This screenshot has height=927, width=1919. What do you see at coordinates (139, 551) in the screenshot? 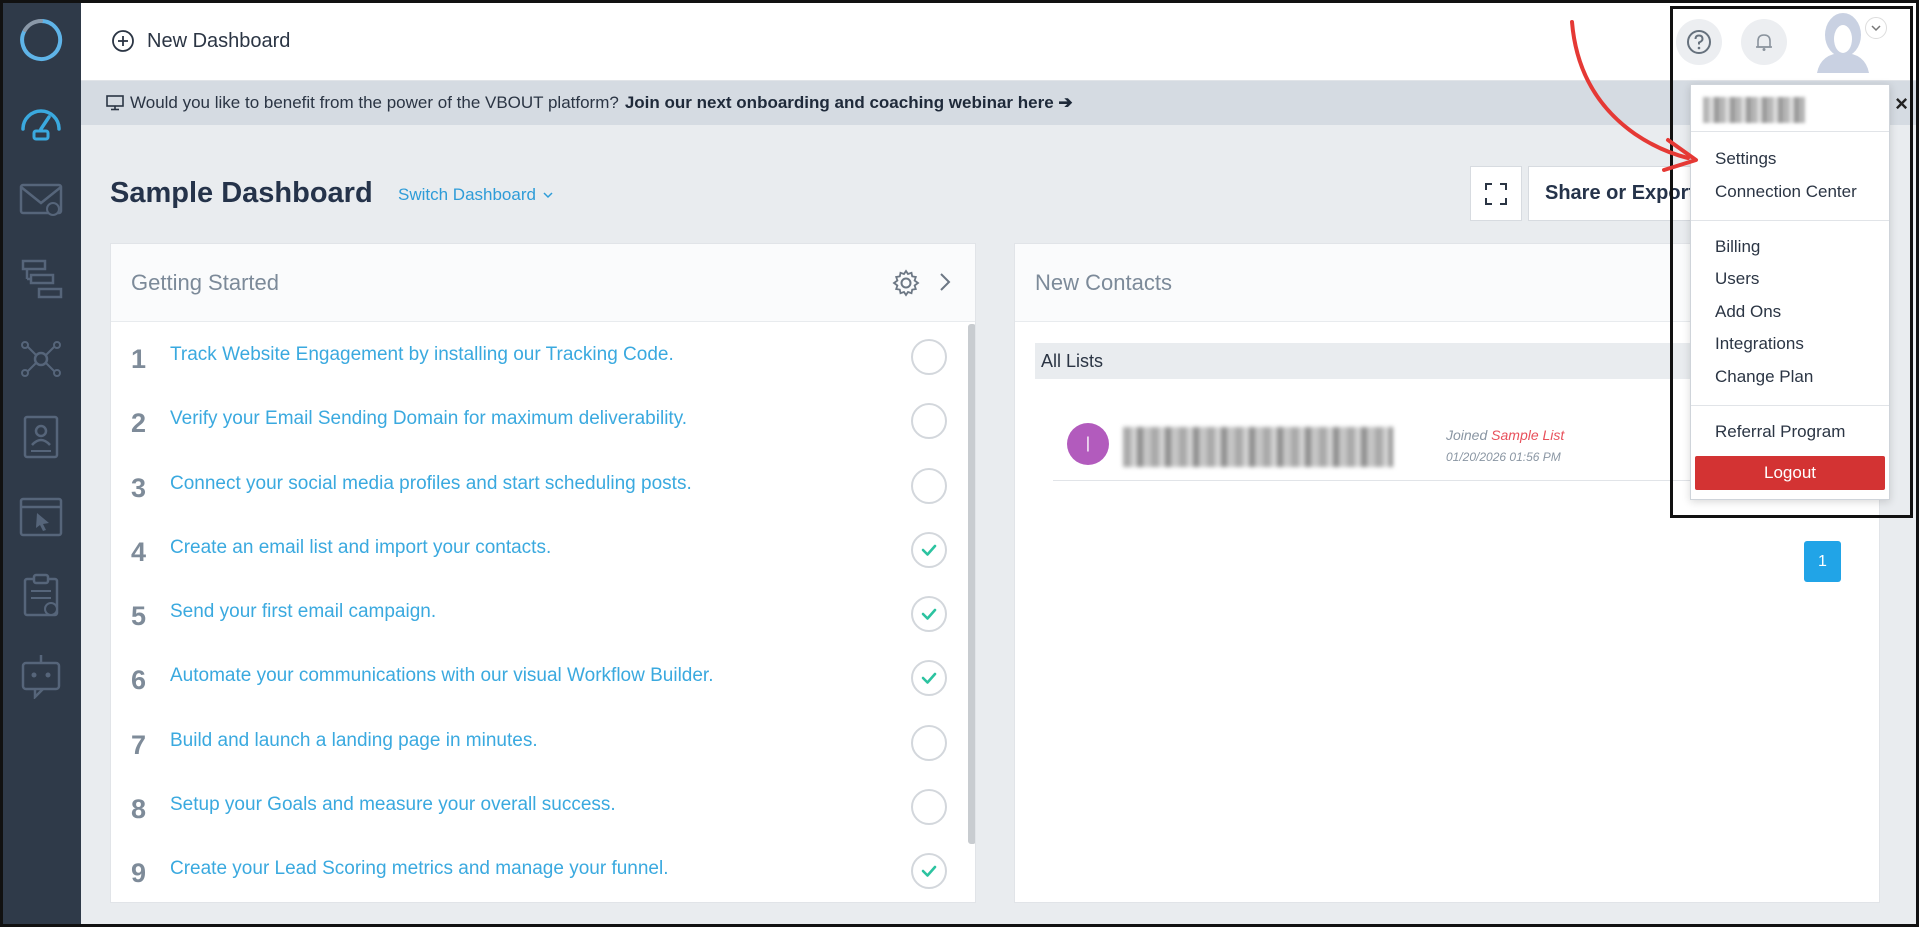
I see `step-number: 4` at bounding box center [139, 551].